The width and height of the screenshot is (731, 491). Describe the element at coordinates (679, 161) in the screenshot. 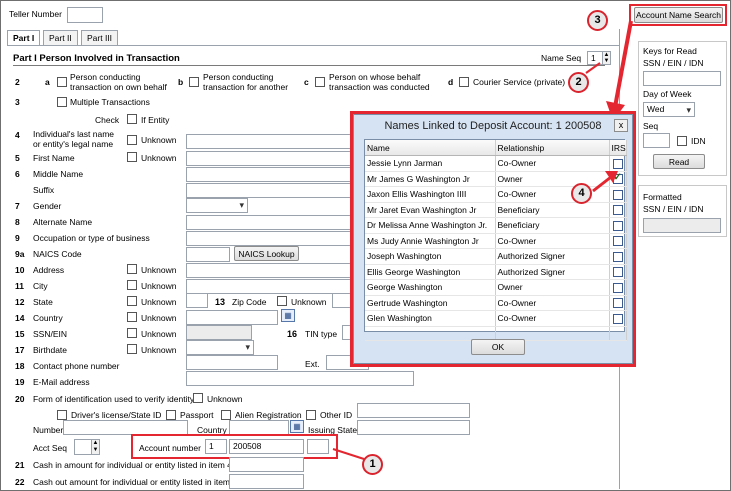

I see `read-button: Read` at that location.